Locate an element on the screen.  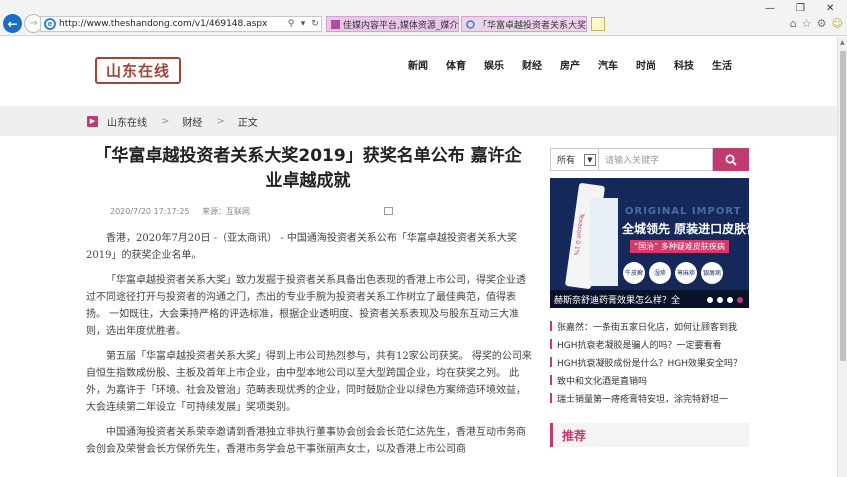
ie-icon: e is located at coordinates (50, 24).